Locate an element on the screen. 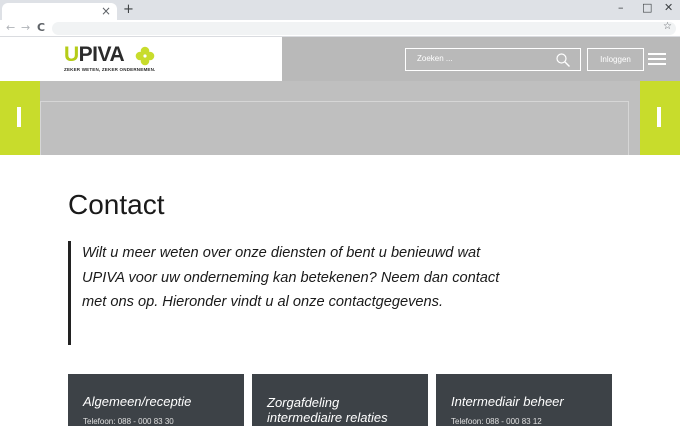 The height and width of the screenshot is (426, 680). browser-tabstrip: × + – □ ✕ is located at coordinates (340, 10).